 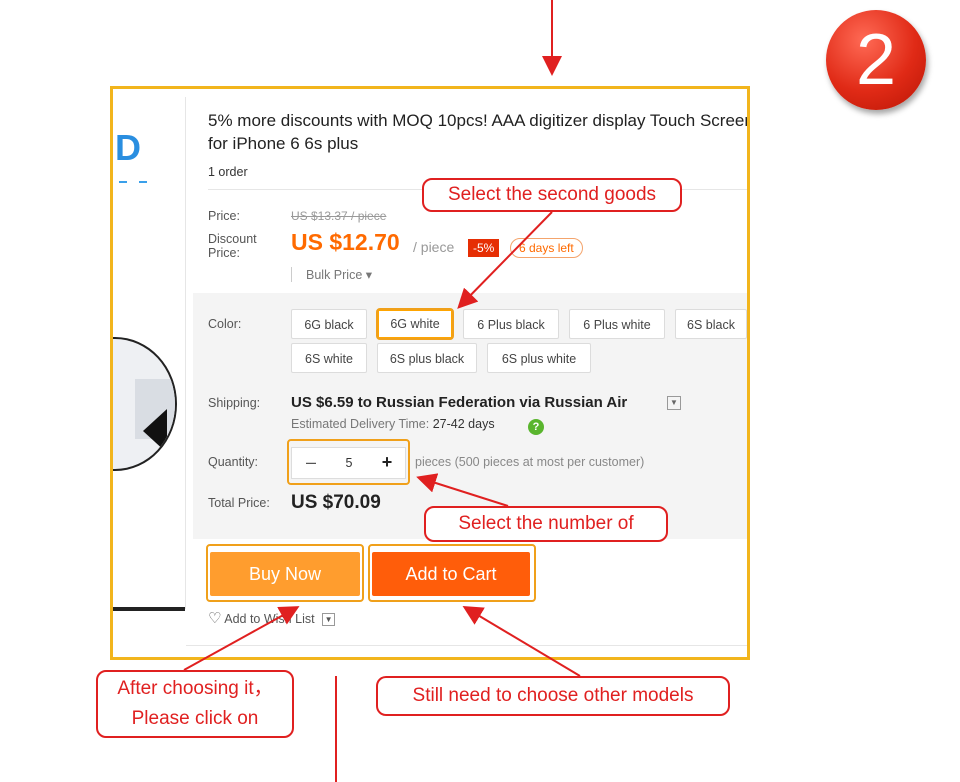 What do you see at coordinates (546, 524) in the screenshot?
I see `select-number-callout: Select the number of` at bounding box center [546, 524].